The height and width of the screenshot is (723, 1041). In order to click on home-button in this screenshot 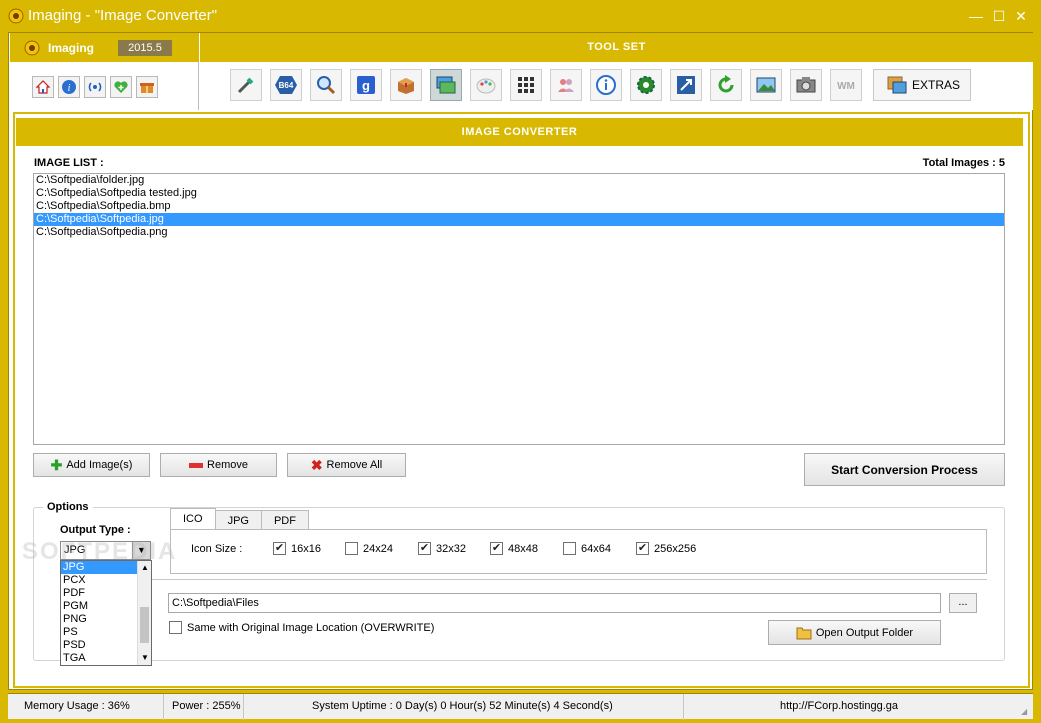, I will do `click(43, 87)`.